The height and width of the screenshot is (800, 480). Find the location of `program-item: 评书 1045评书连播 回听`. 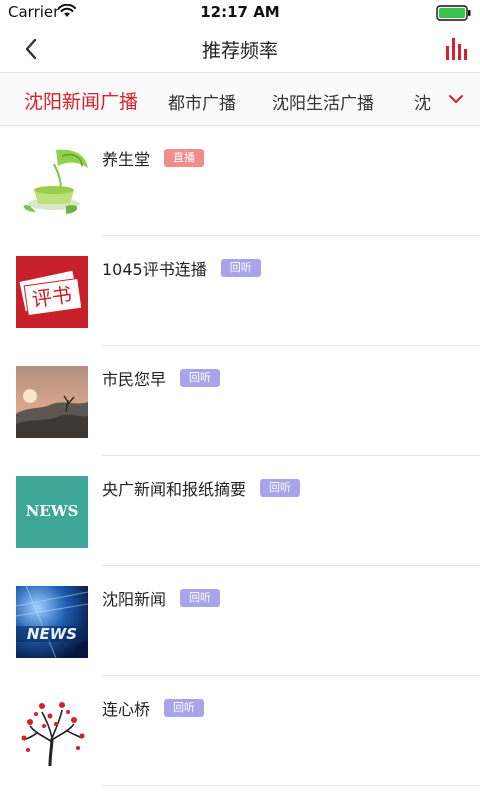

program-item: 评书 1045评书连播 回听 is located at coordinates (240, 291).